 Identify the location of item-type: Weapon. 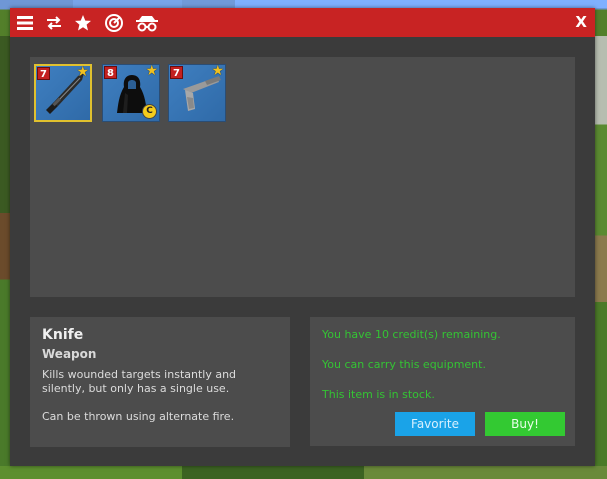
(69, 354).